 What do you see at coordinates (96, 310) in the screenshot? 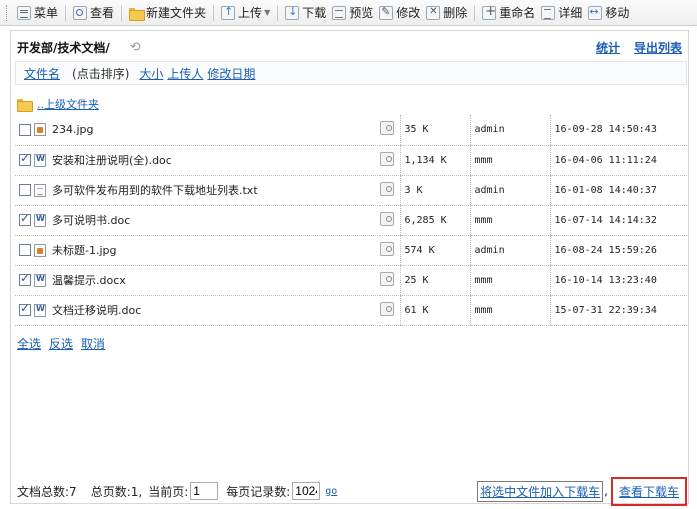
I see `file-name: 文档迁移说明.doc` at bounding box center [96, 310].